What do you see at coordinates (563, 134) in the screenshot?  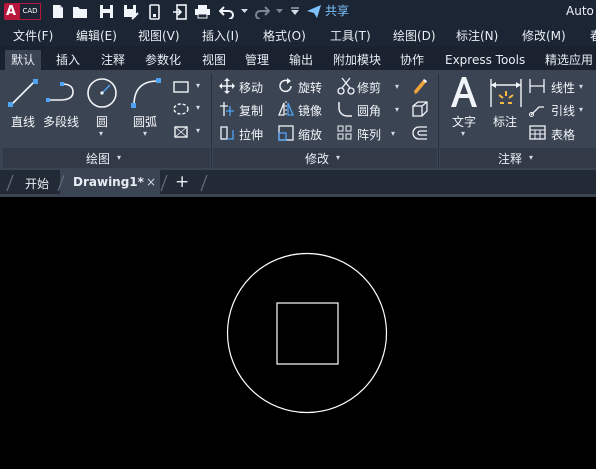 I see `table-label: 表格` at bounding box center [563, 134].